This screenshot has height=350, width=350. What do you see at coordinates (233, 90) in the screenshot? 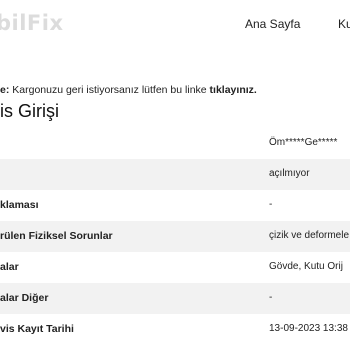
I see `notice-link: tıklayınız.` at bounding box center [233, 90].